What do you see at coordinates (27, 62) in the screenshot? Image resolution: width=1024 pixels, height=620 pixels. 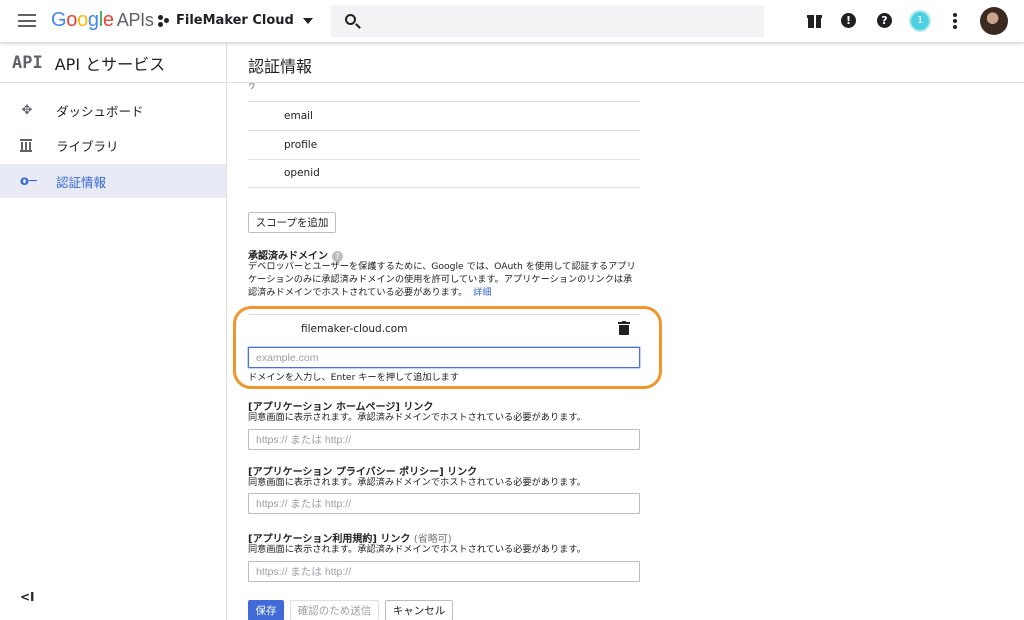 I see `api-icon: API` at bounding box center [27, 62].